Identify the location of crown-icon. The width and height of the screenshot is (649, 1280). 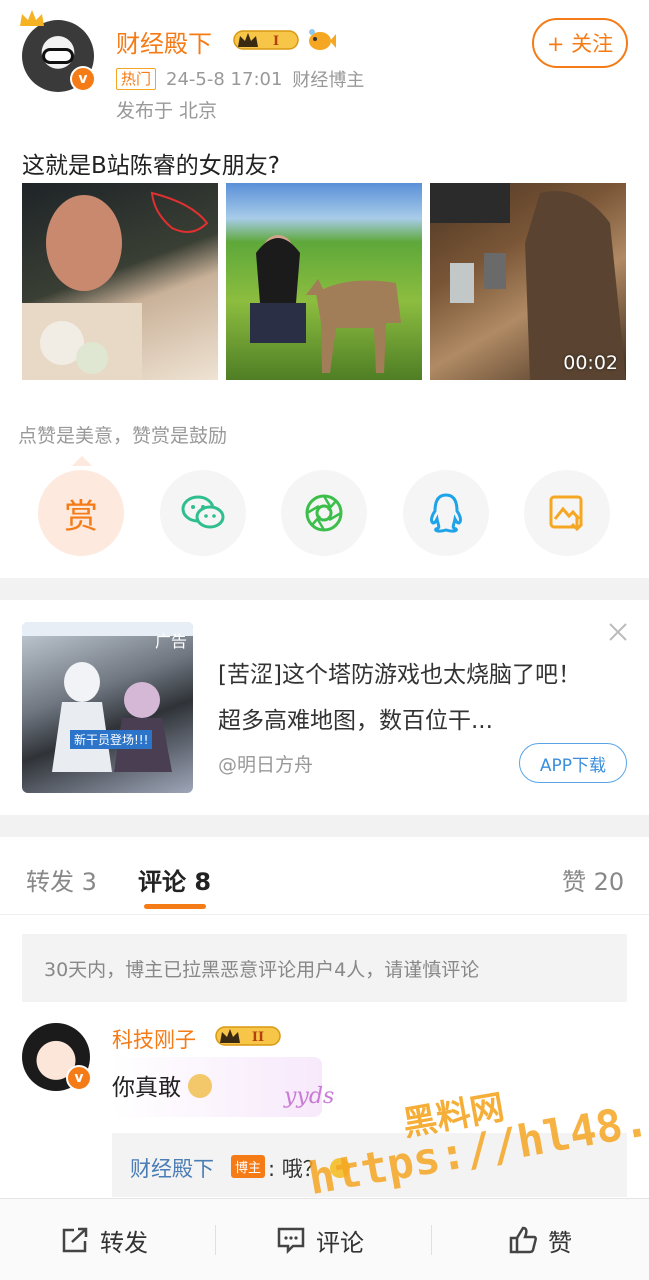
(32, 18).